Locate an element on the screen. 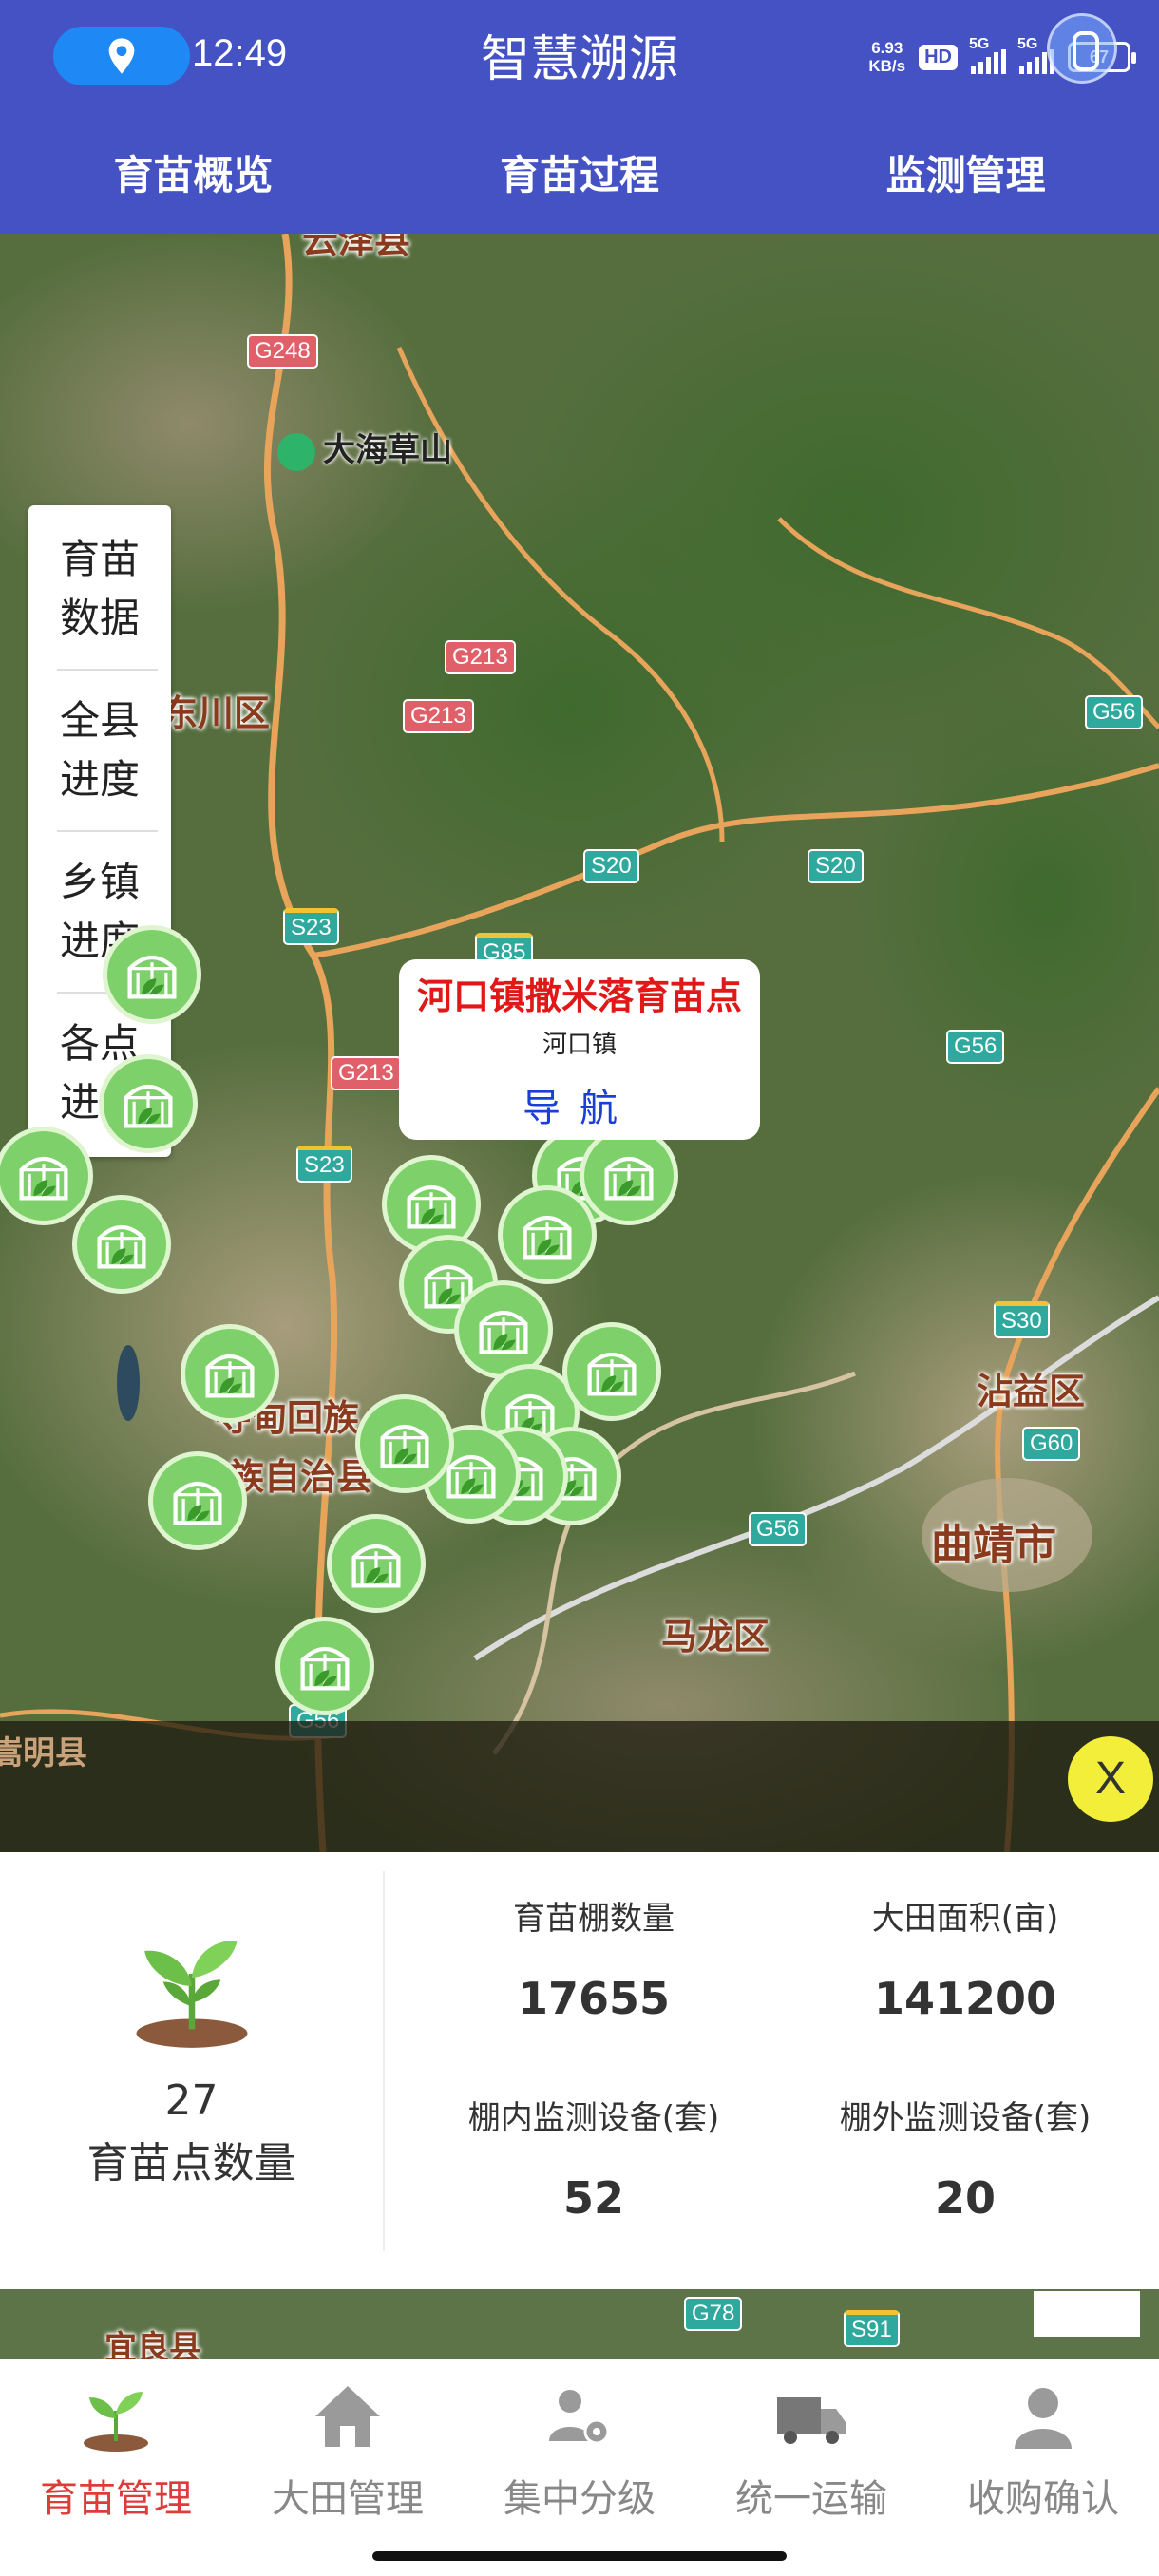  net-speed-unit: KB/s is located at coordinates (887, 66).